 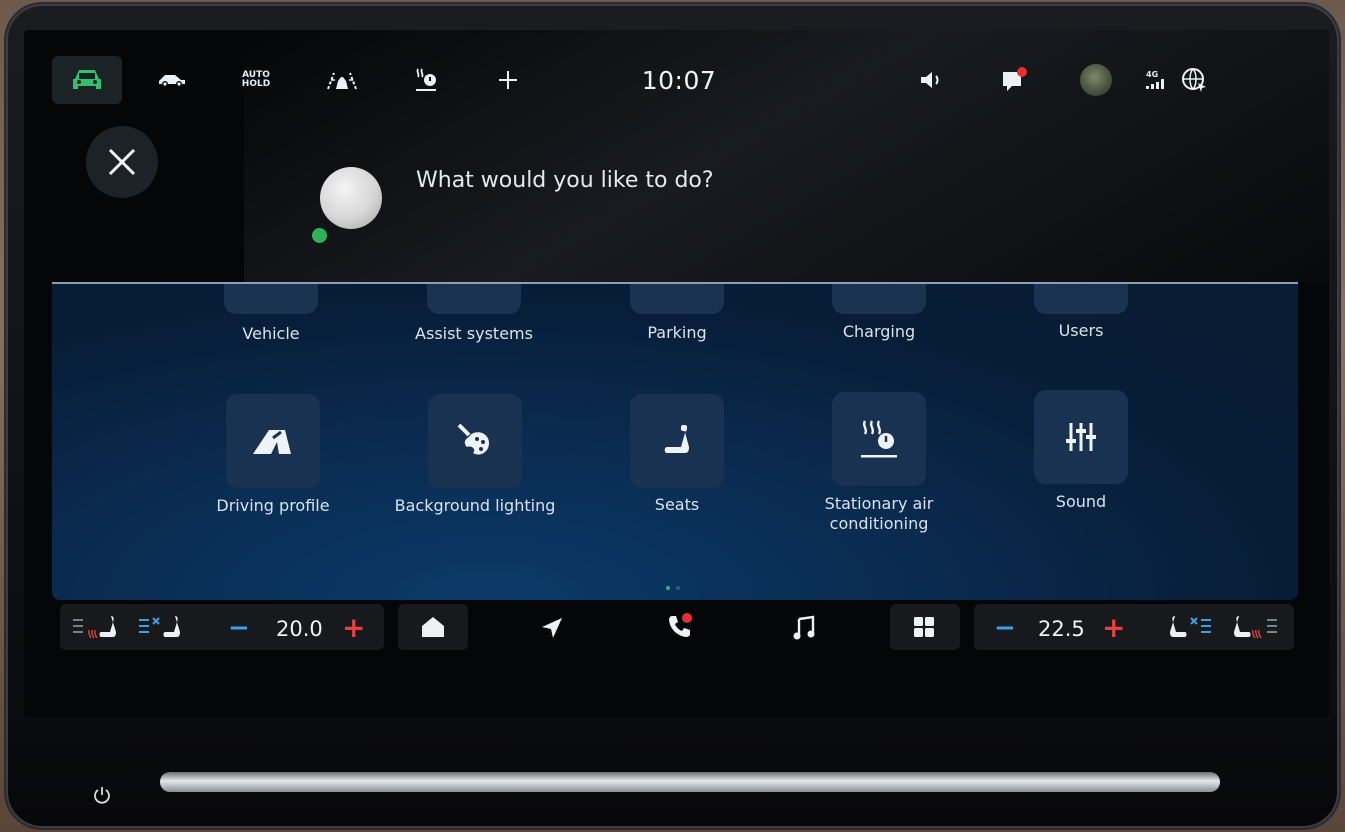 I want to click on add-icon, so click(x=508, y=80).